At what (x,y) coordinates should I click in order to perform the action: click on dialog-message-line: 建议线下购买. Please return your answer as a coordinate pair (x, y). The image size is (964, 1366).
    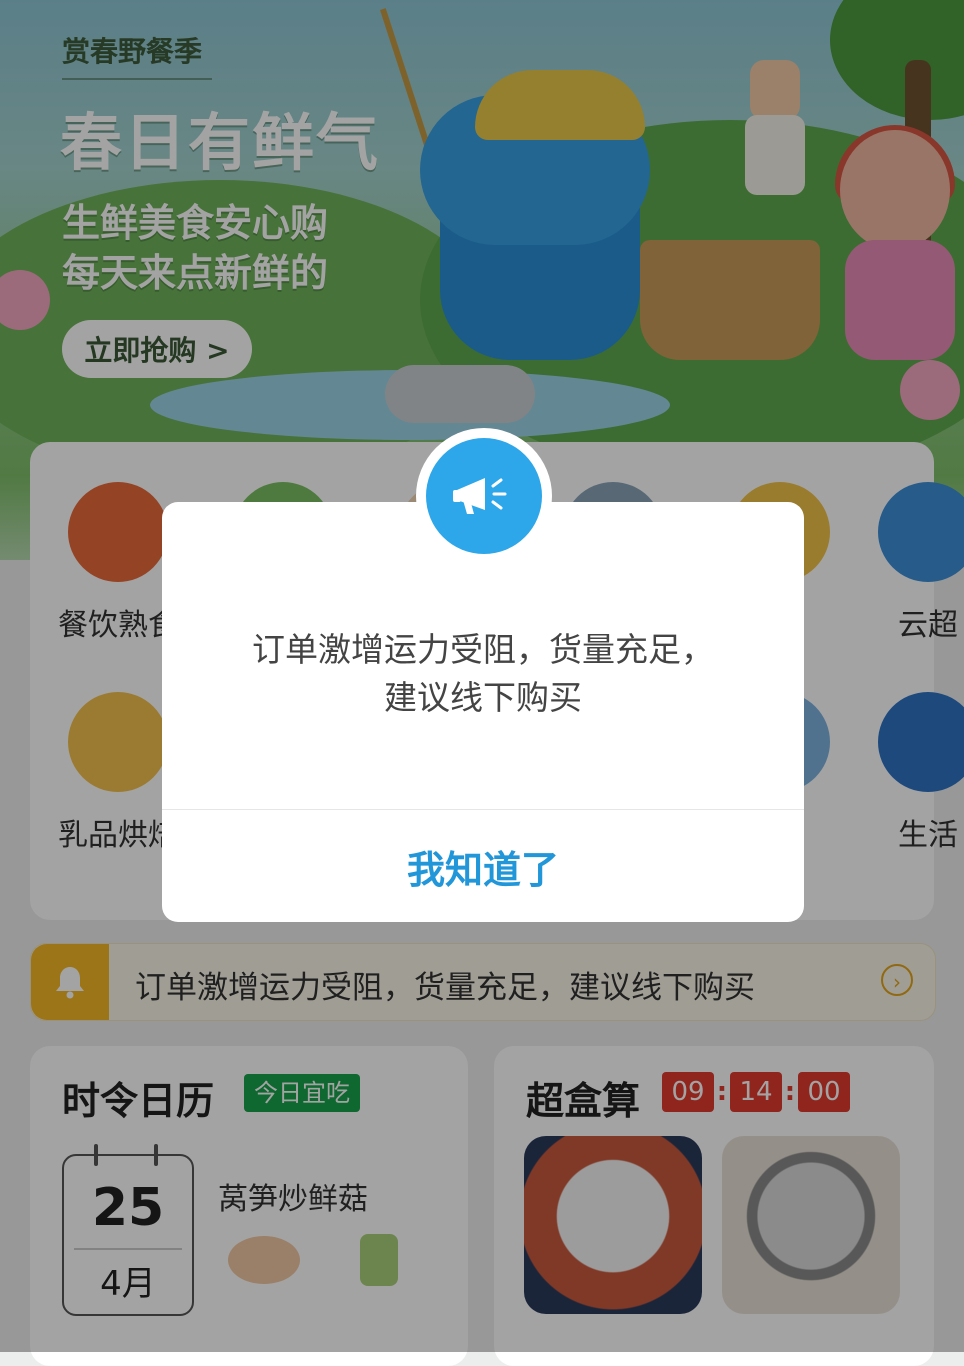
    Looking at the image, I should click on (483, 697).